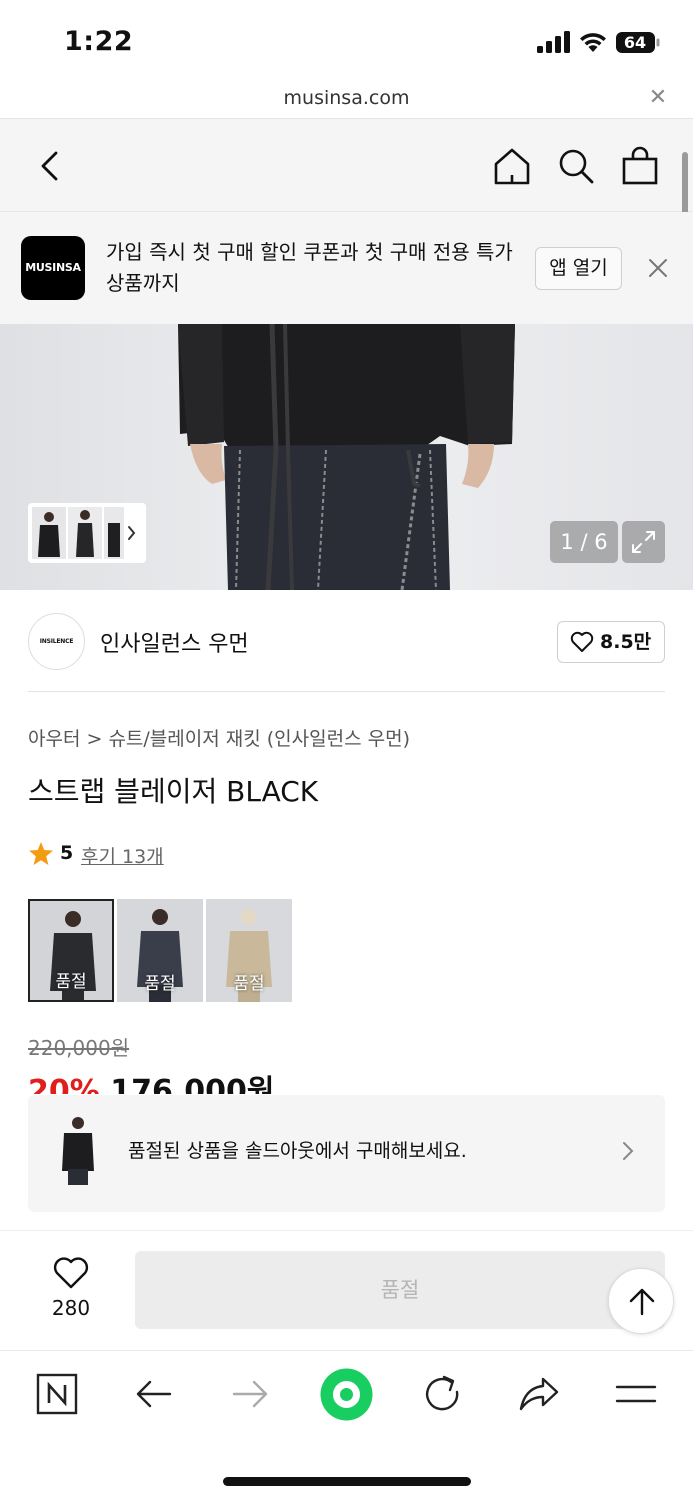 Image resolution: width=693 pixels, height=1500 pixels. What do you see at coordinates (635, 42) in the screenshot?
I see `battery-level: 64` at bounding box center [635, 42].